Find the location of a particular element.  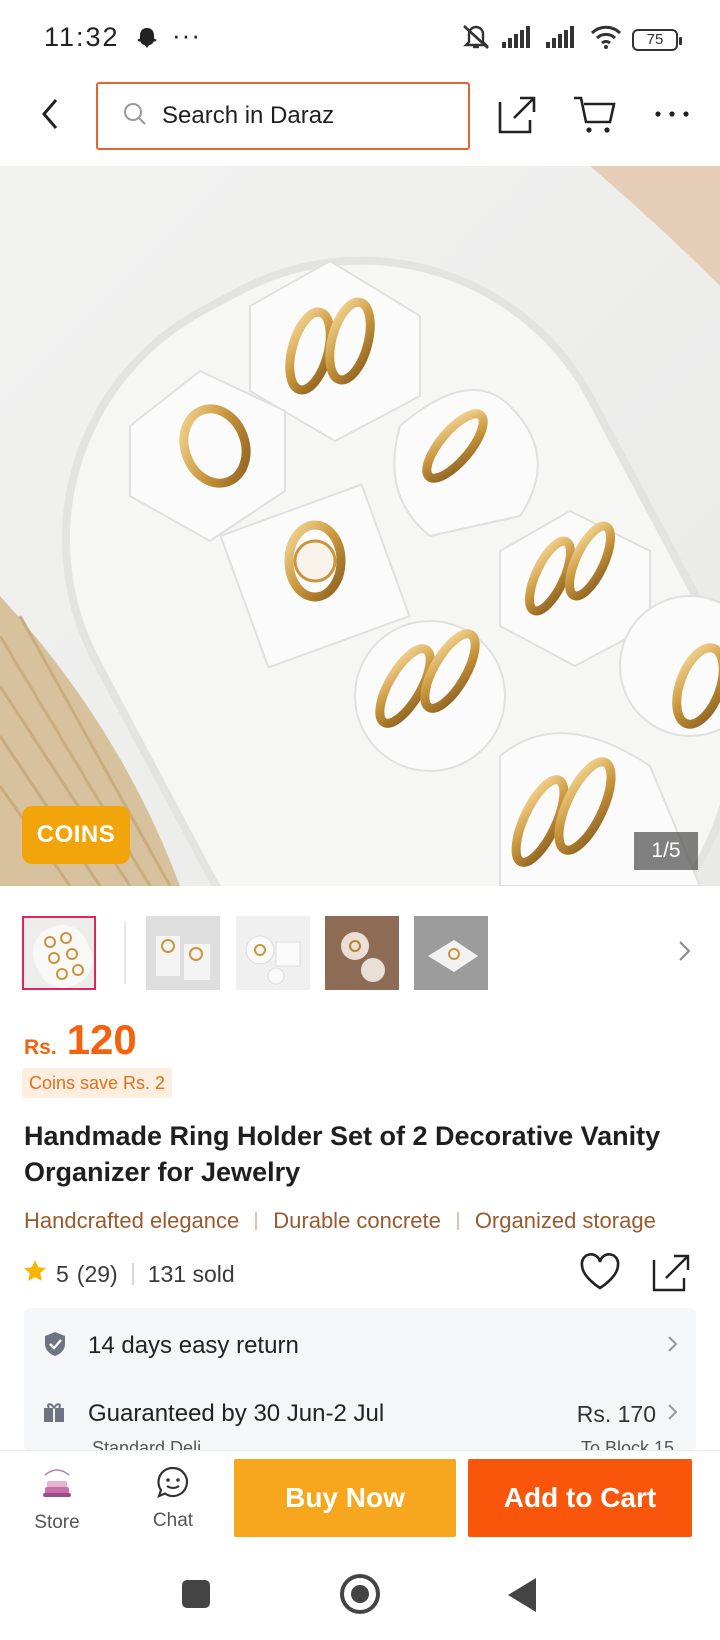

status-bar: 11:32 ··· 75 is located at coordinates (360, 39).